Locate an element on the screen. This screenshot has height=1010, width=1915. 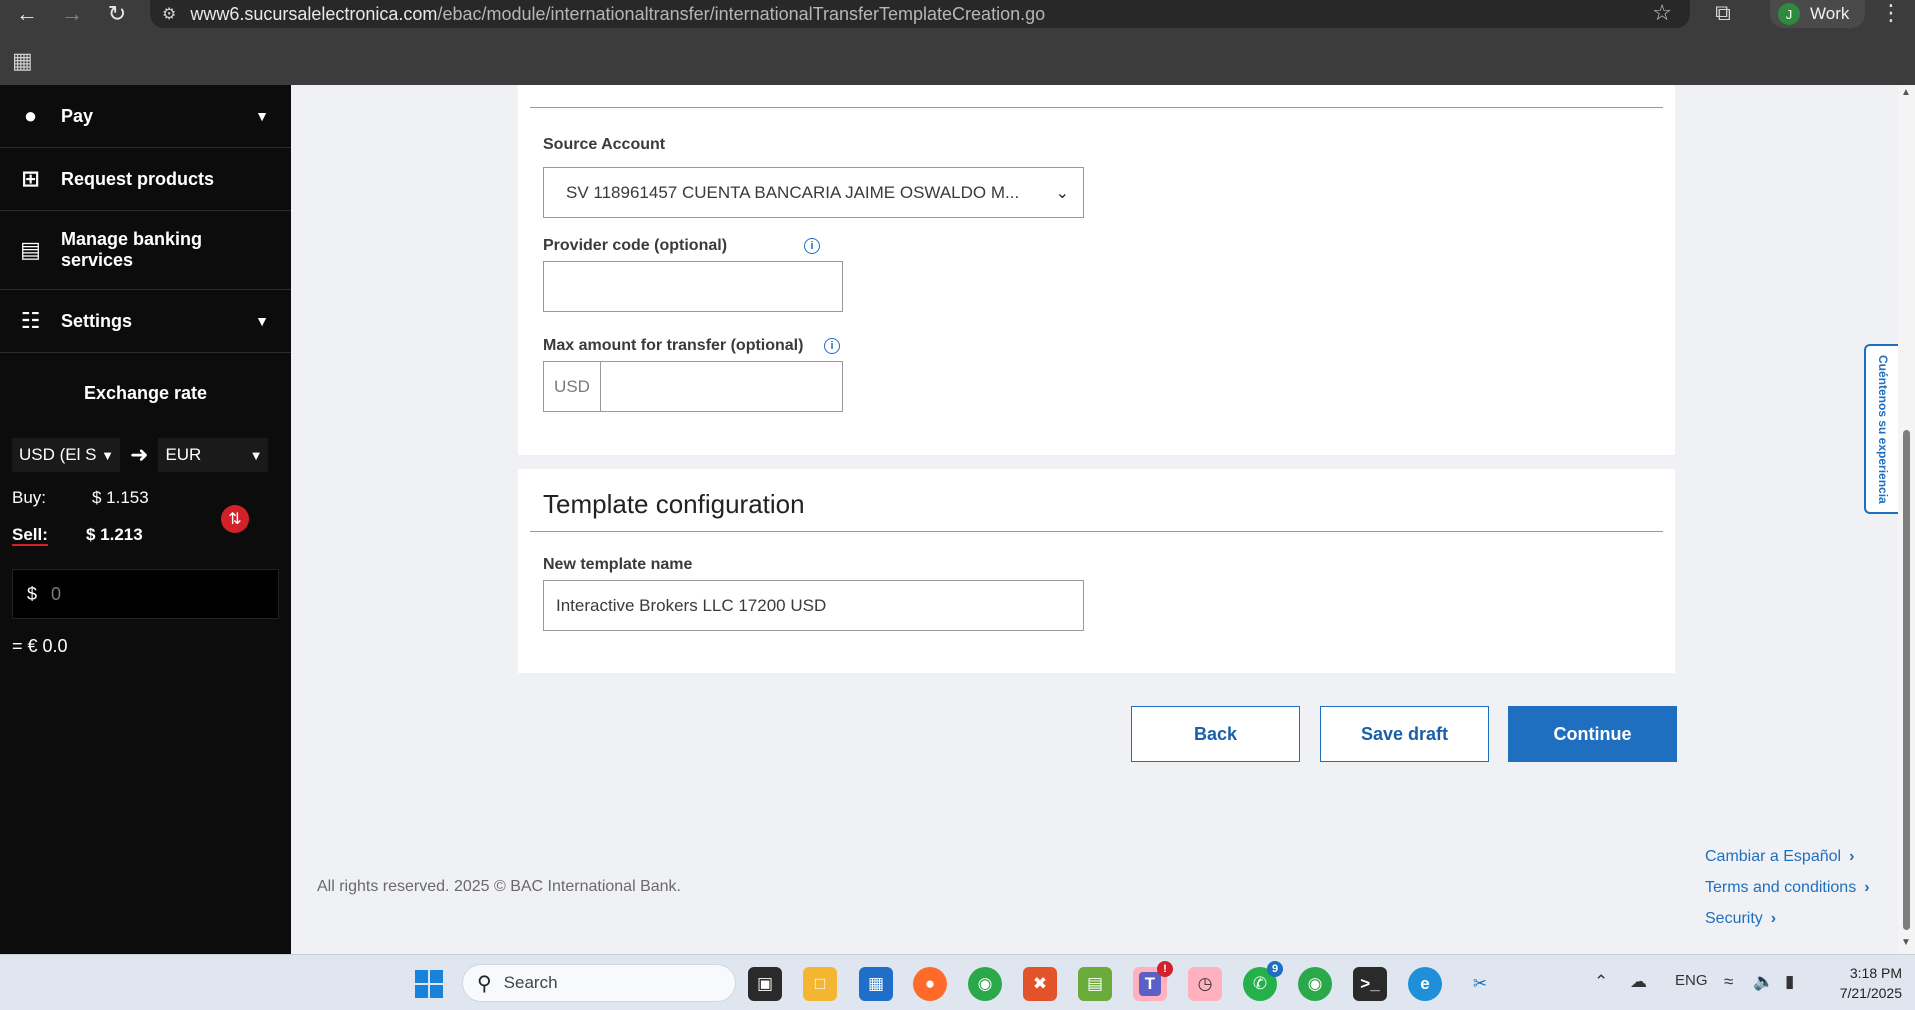
sidebar-item-pay: ● Pay ▼ is located at coordinates (145, 116).